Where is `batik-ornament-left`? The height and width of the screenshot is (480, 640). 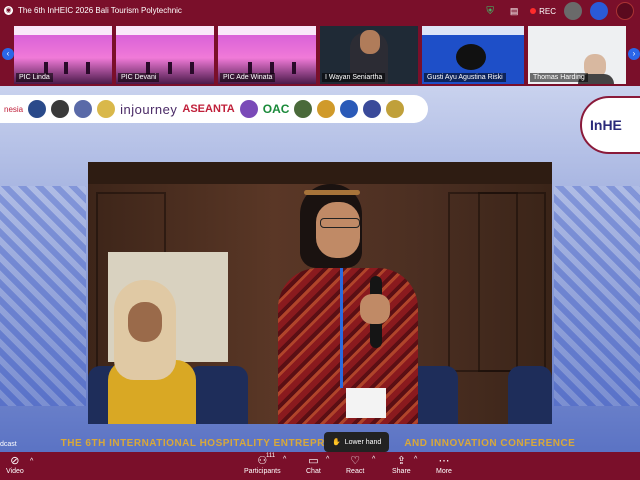 batik-ornament-left is located at coordinates (43, 296).